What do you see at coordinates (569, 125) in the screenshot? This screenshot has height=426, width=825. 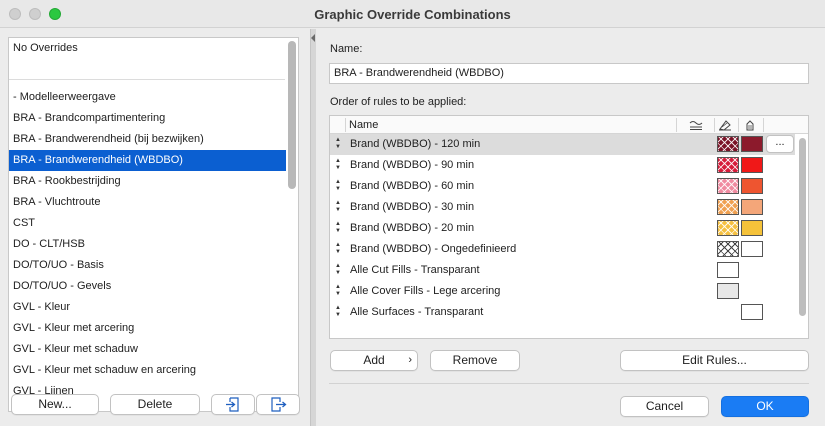 I see `rules-table-header: Name` at bounding box center [569, 125].